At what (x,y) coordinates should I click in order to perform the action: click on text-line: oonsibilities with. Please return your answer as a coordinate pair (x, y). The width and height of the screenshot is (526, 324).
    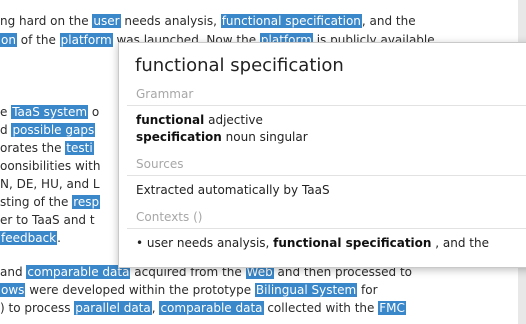
    Looking at the image, I should click on (50, 166).